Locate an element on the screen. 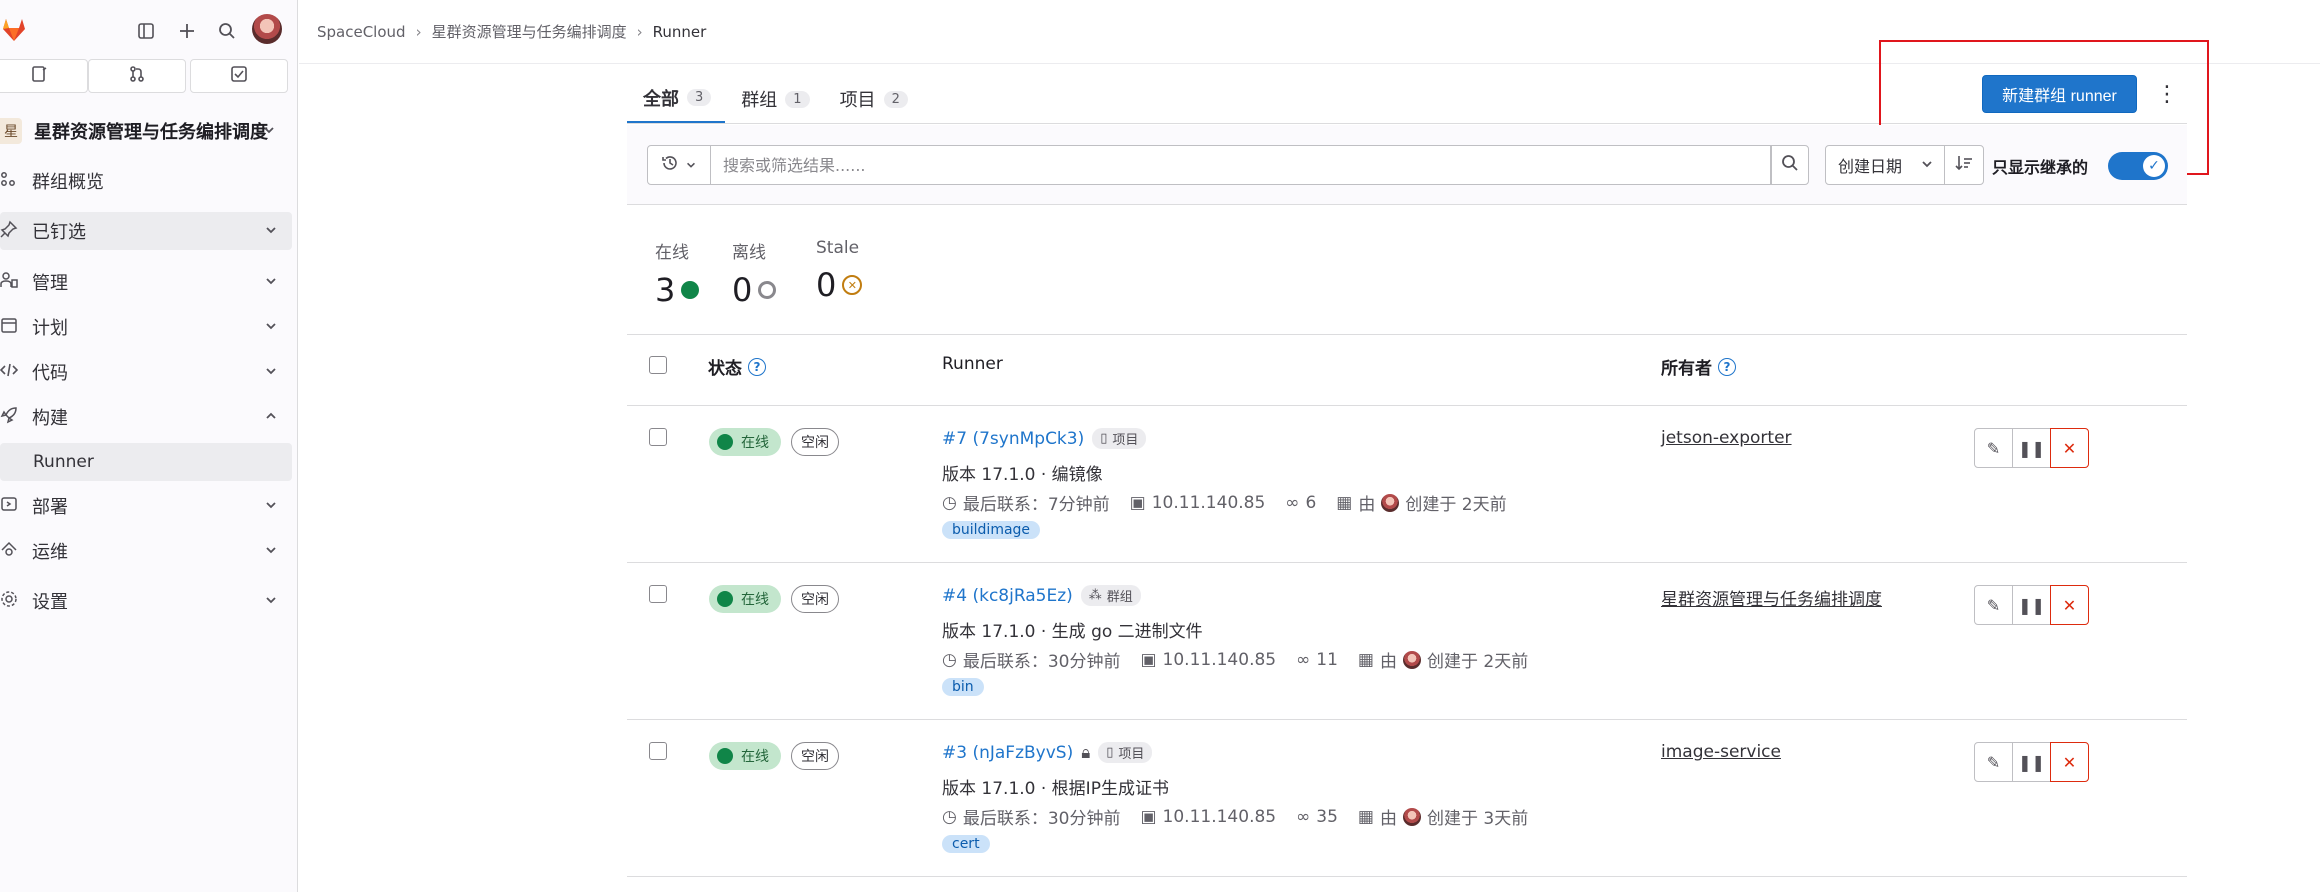 This screenshot has height=892, width=2320. runner-link: #4 (kc8jRa5Ez) ⁂ 群组 is located at coordinates (1041, 595).